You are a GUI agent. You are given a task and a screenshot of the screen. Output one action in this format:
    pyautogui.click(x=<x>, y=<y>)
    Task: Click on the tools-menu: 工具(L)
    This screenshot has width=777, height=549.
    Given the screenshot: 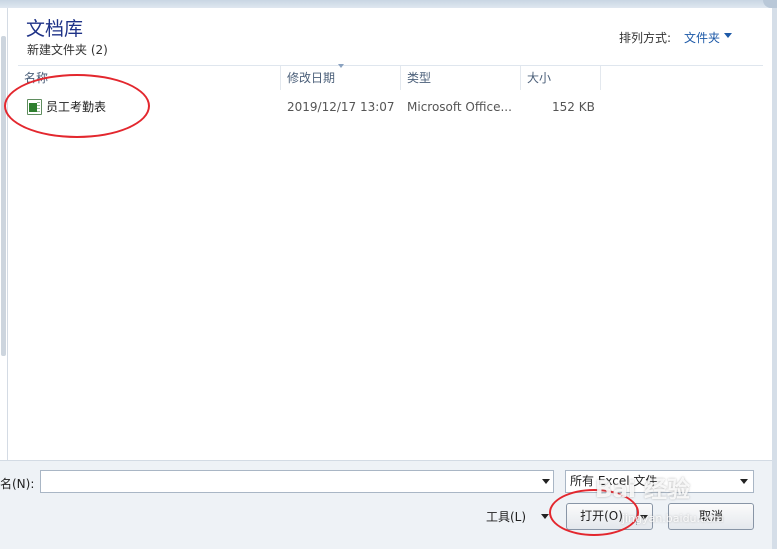 What is the action you would take?
    pyautogui.click(x=506, y=516)
    